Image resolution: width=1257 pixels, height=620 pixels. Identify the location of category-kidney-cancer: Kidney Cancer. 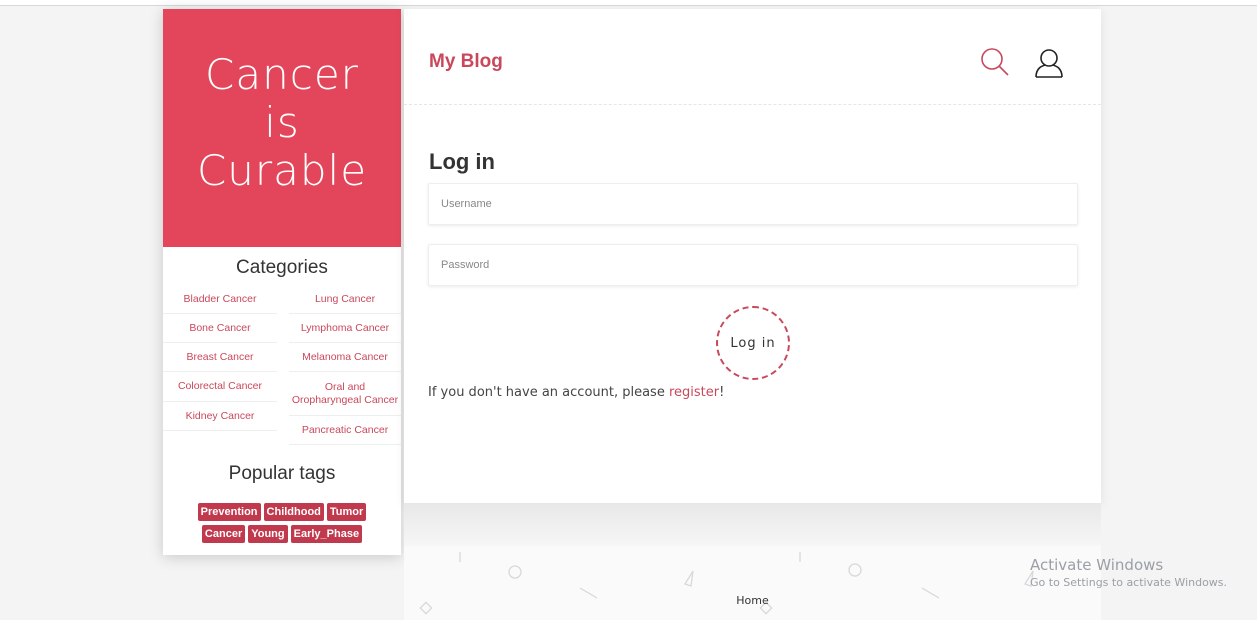
(220, 416).